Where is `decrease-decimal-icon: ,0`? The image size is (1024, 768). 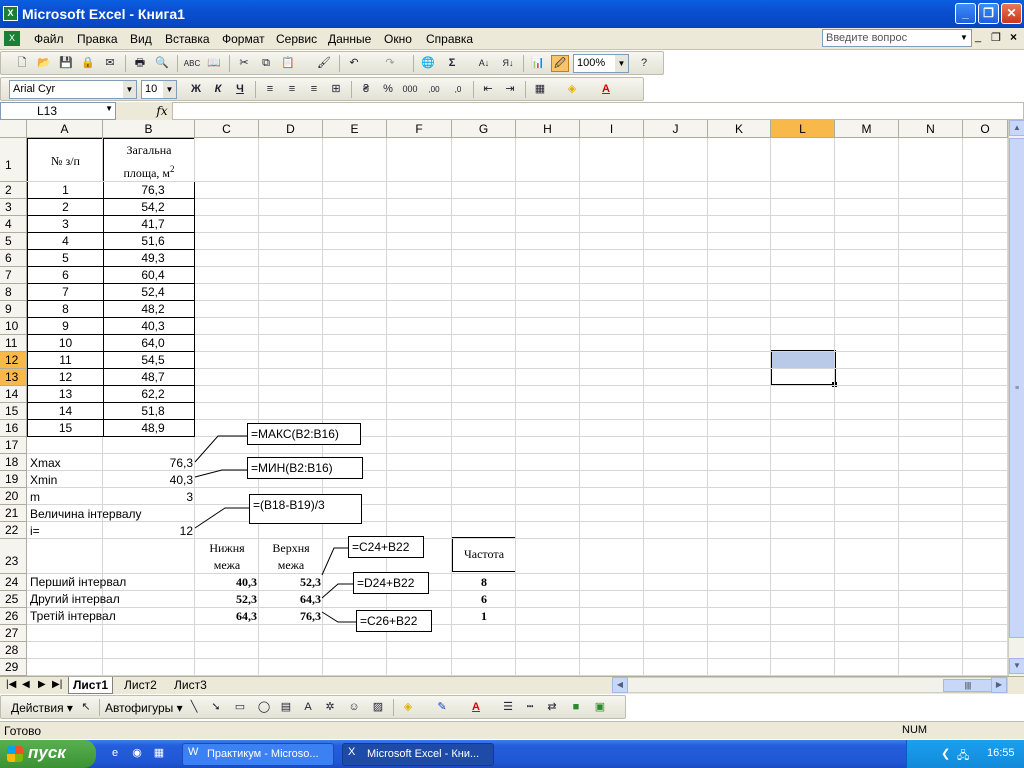
decrease-decimal-icon: ,0 is located at coordinates (458, 89).